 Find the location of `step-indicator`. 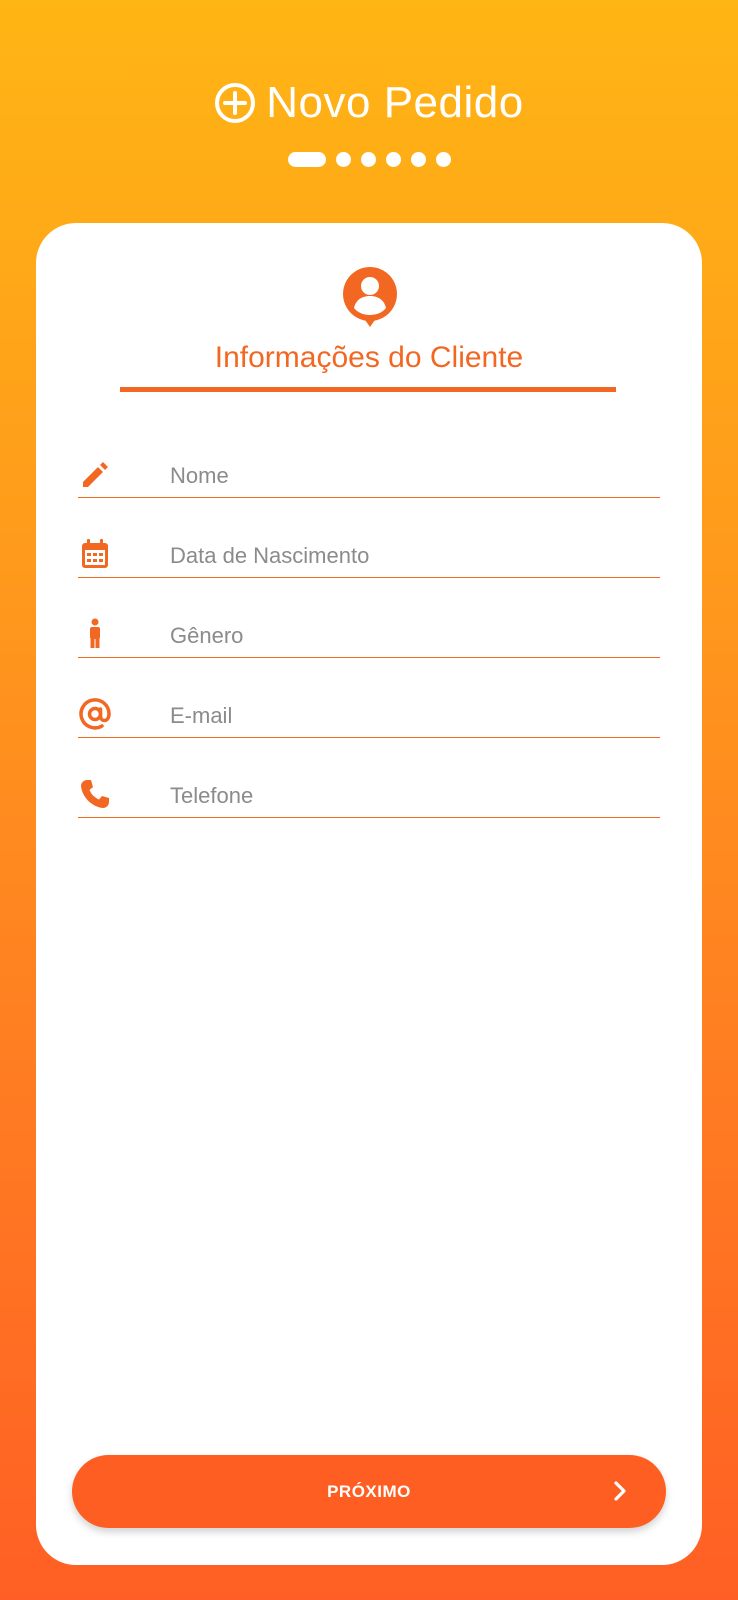

step-indicator is located at coordinates (369, 159).